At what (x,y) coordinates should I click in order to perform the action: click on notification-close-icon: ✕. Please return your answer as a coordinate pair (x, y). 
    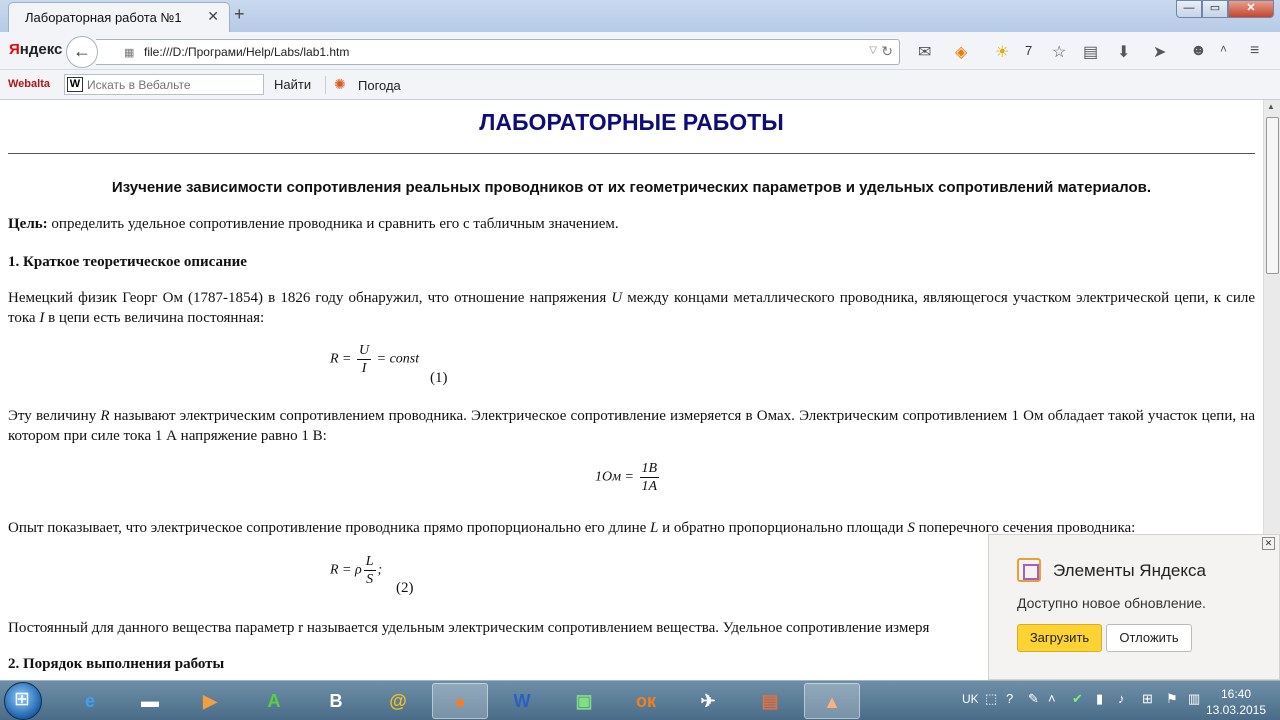
    Looking at the image, I should click on (1268, 543).